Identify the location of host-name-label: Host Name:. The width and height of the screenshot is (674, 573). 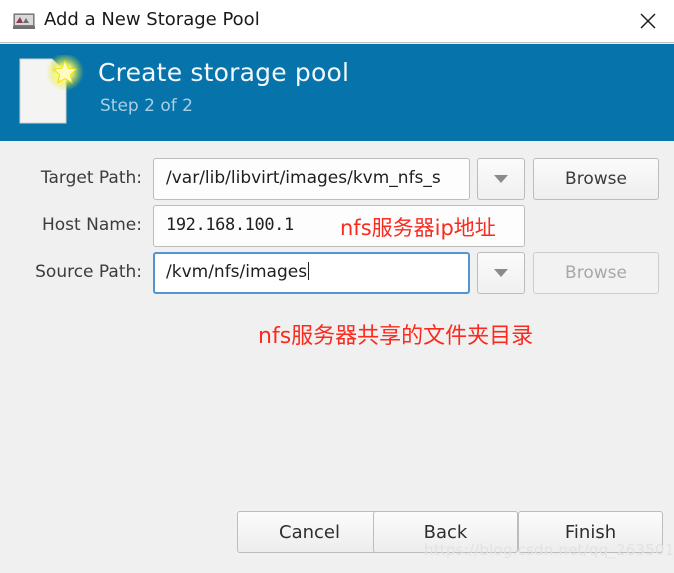
(92, 225).